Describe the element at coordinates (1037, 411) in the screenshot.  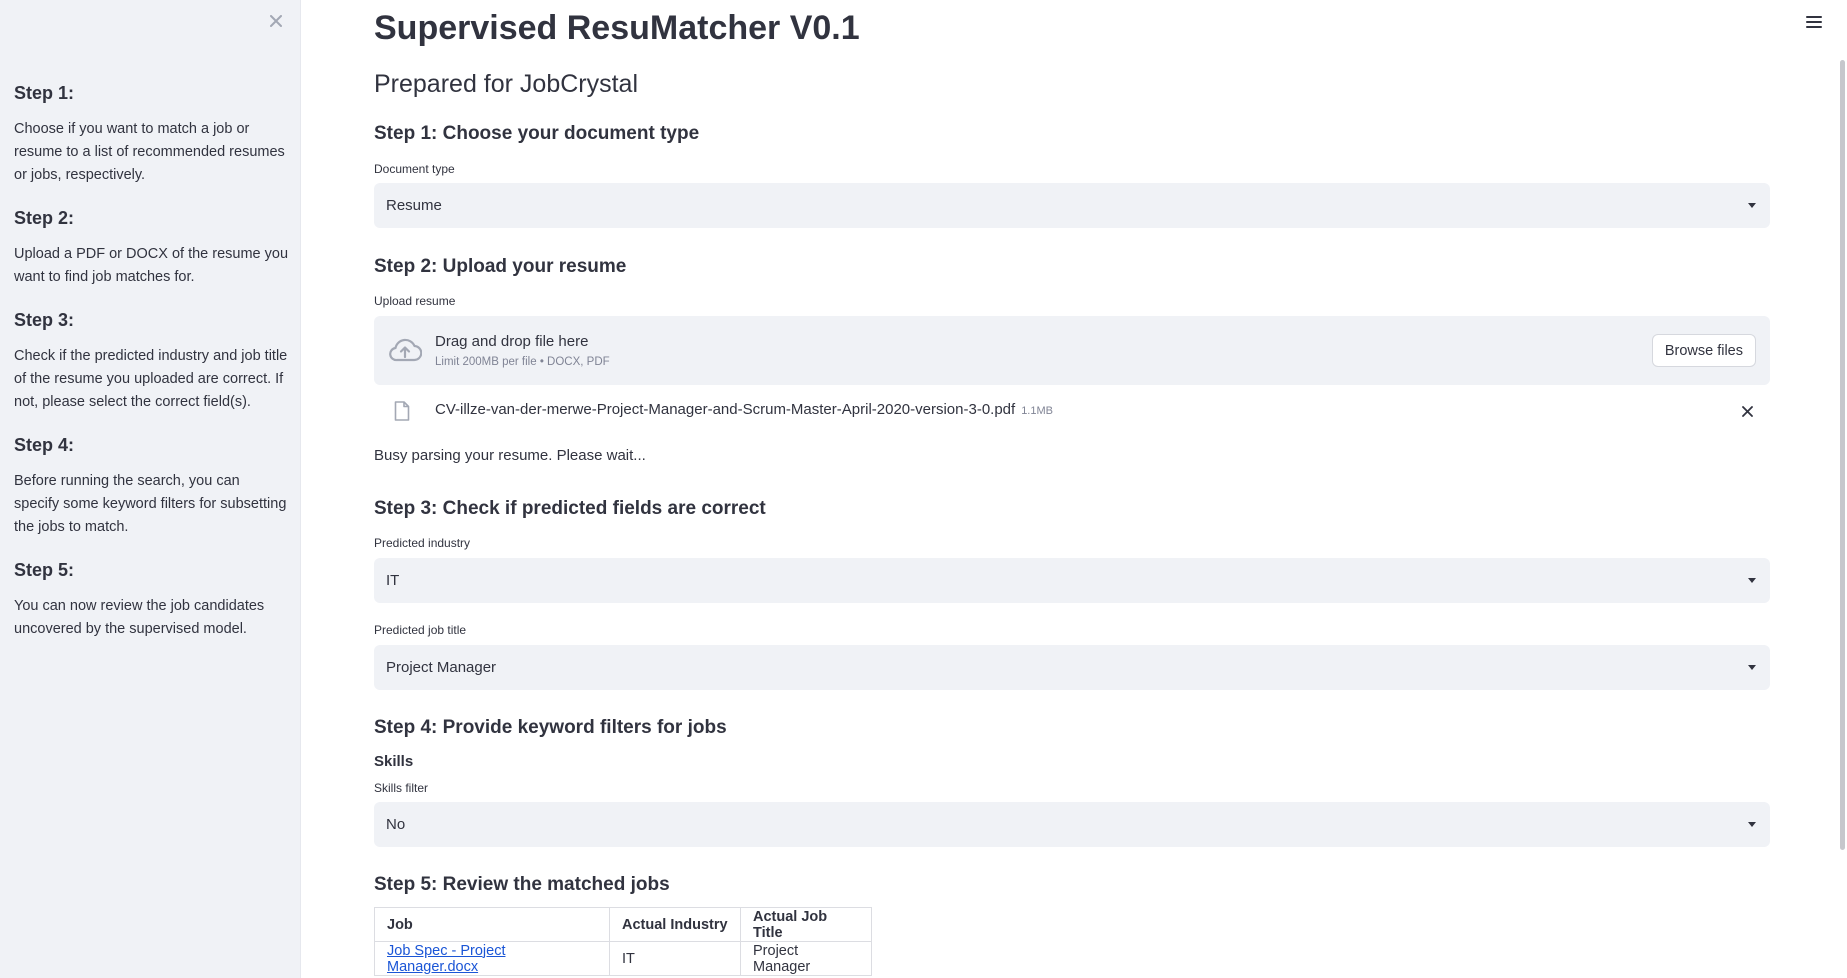
I see `file-size: 1.1MB` at that location.